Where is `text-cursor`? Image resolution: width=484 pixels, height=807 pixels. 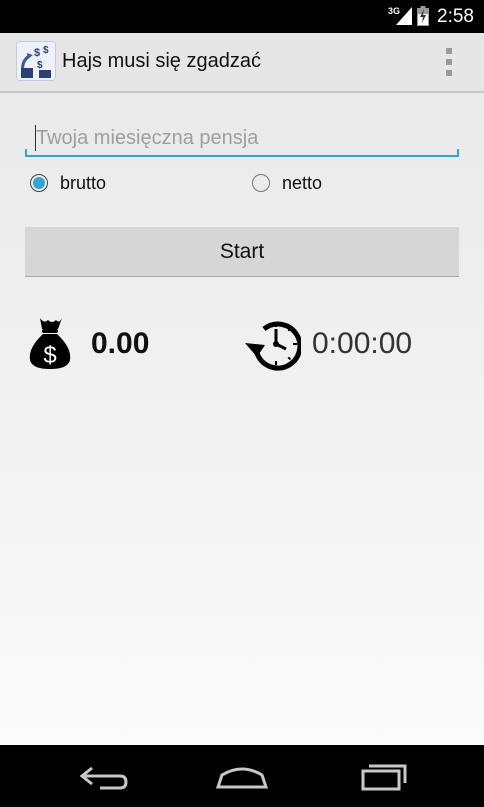
text-cursor is located at coordinates (35, 138).